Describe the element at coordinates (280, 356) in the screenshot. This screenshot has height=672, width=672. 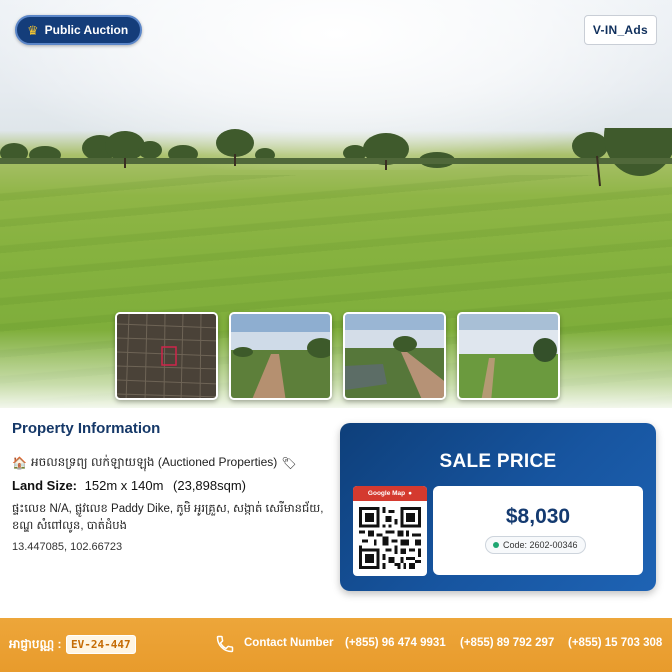
I see `dirt-road-thumbnail` at that location.